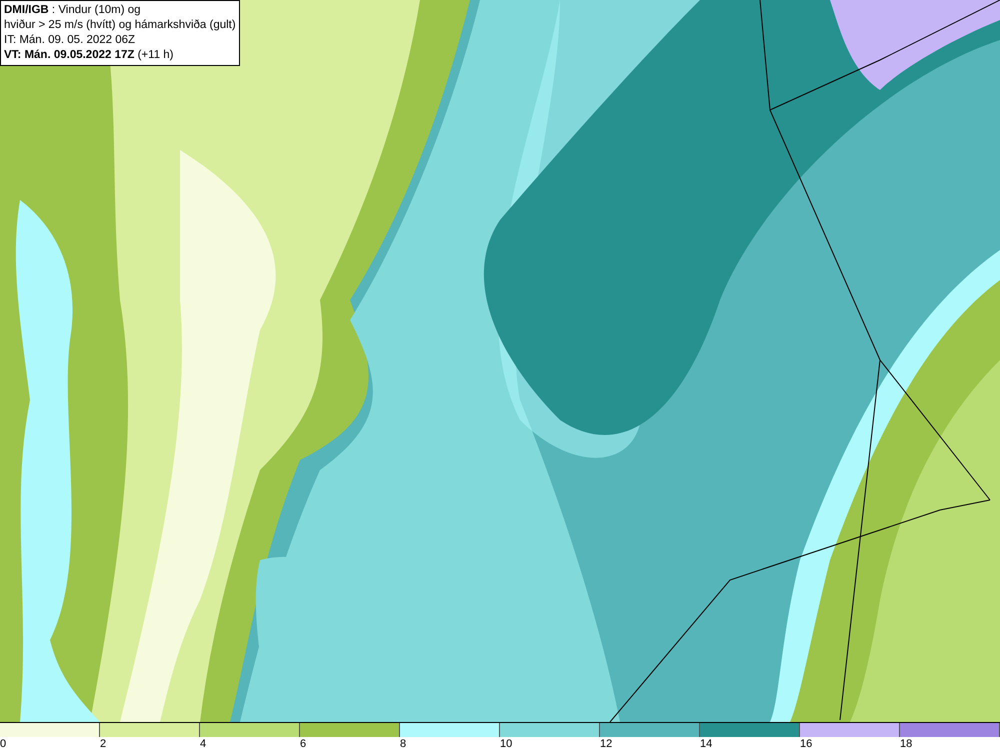 This screenshot has height=753, width=1000. I want to click on title-line: IT: Mán. 09. 05. 2022 06Z, so click(70, 40).